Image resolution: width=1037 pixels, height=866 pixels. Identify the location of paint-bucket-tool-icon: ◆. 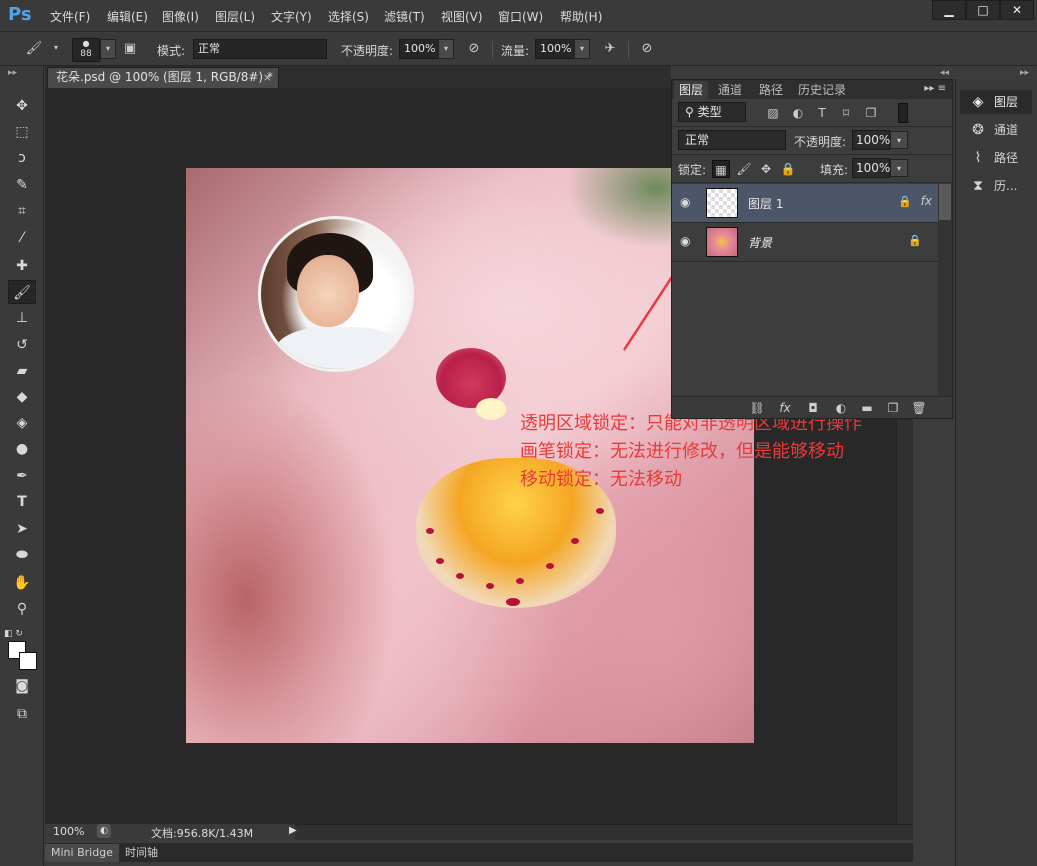
(22, 397).